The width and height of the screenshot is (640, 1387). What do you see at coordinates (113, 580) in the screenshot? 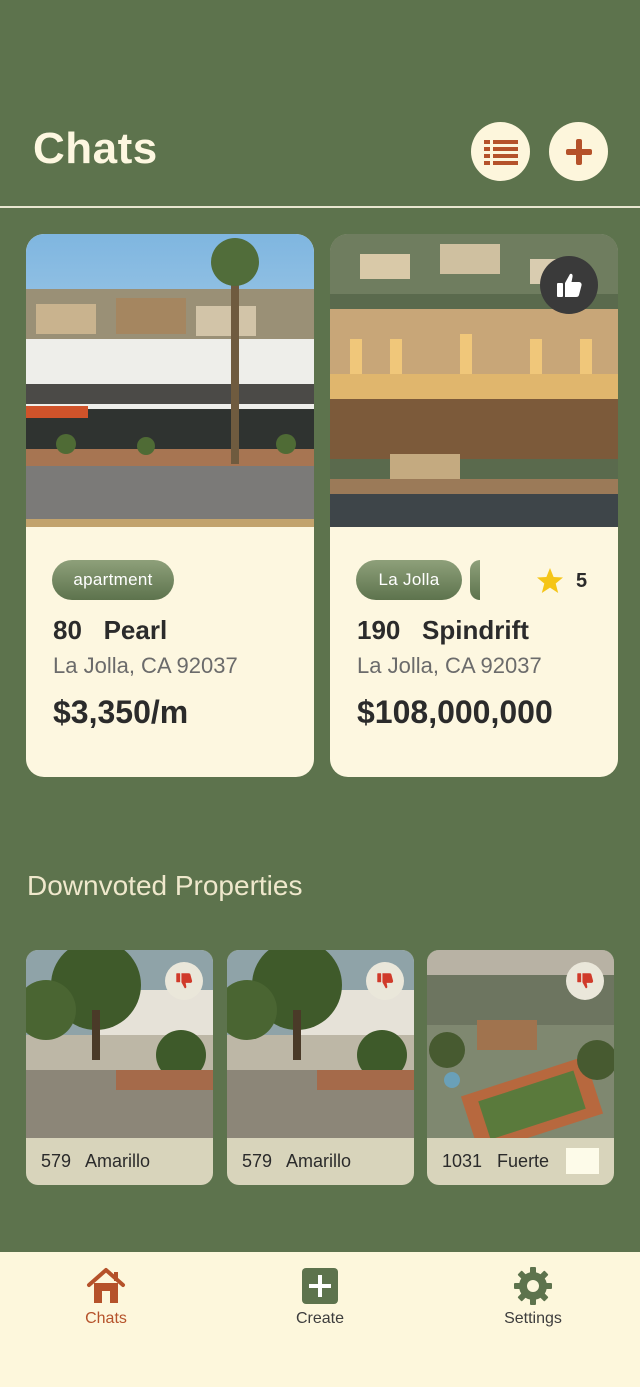
I see `property-tag: apartment` at bounding box center [113, 580].